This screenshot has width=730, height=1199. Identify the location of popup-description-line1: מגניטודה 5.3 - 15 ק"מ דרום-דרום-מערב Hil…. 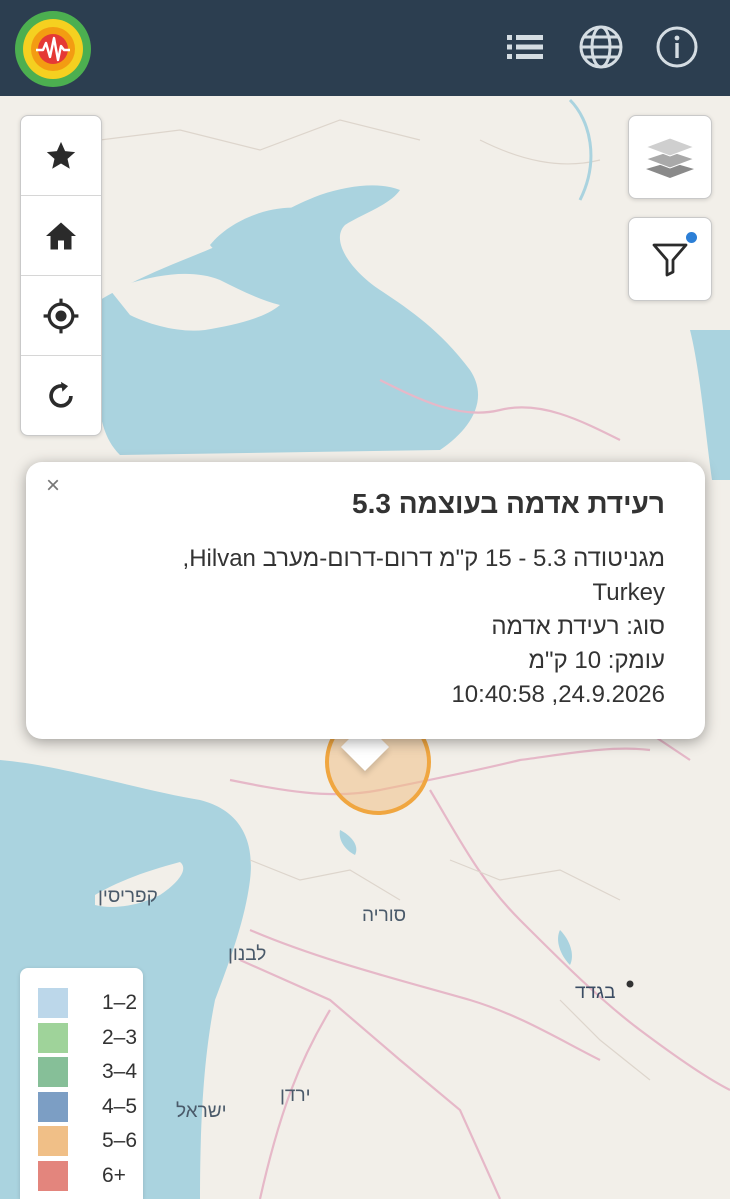
(423, 558).